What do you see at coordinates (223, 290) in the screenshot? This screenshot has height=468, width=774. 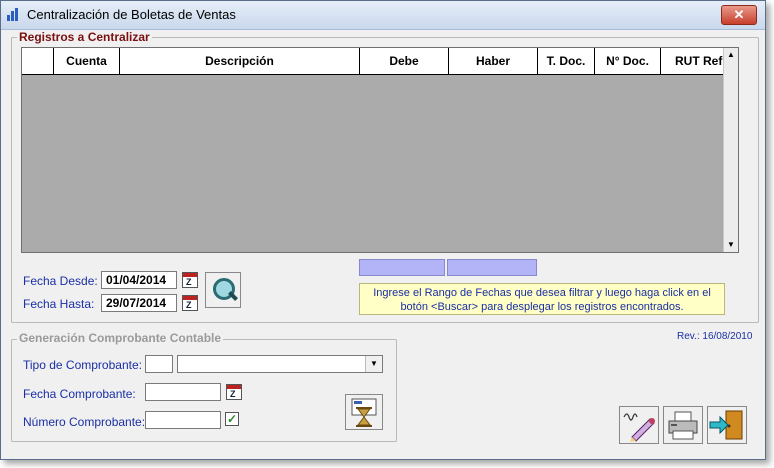 I see `search-button` at bounding box center [223, 290].